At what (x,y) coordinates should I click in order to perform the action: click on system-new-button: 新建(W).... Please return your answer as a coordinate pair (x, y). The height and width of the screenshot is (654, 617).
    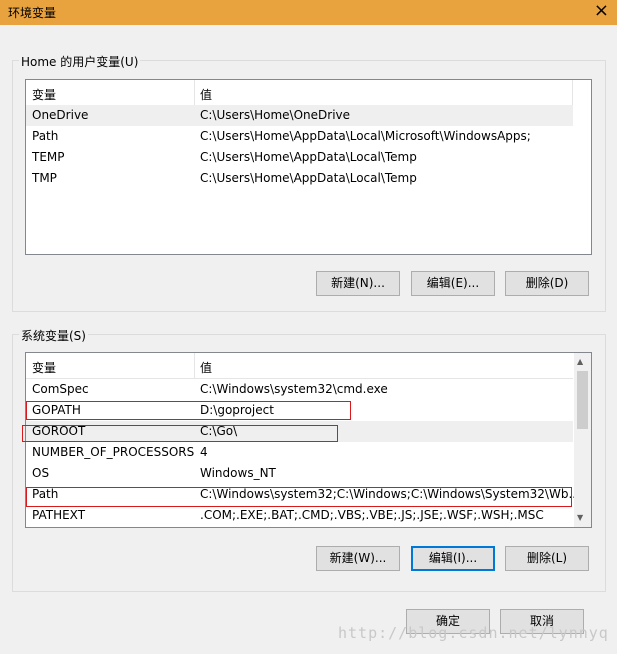
    Looking at the image, I should click on (358, 558).